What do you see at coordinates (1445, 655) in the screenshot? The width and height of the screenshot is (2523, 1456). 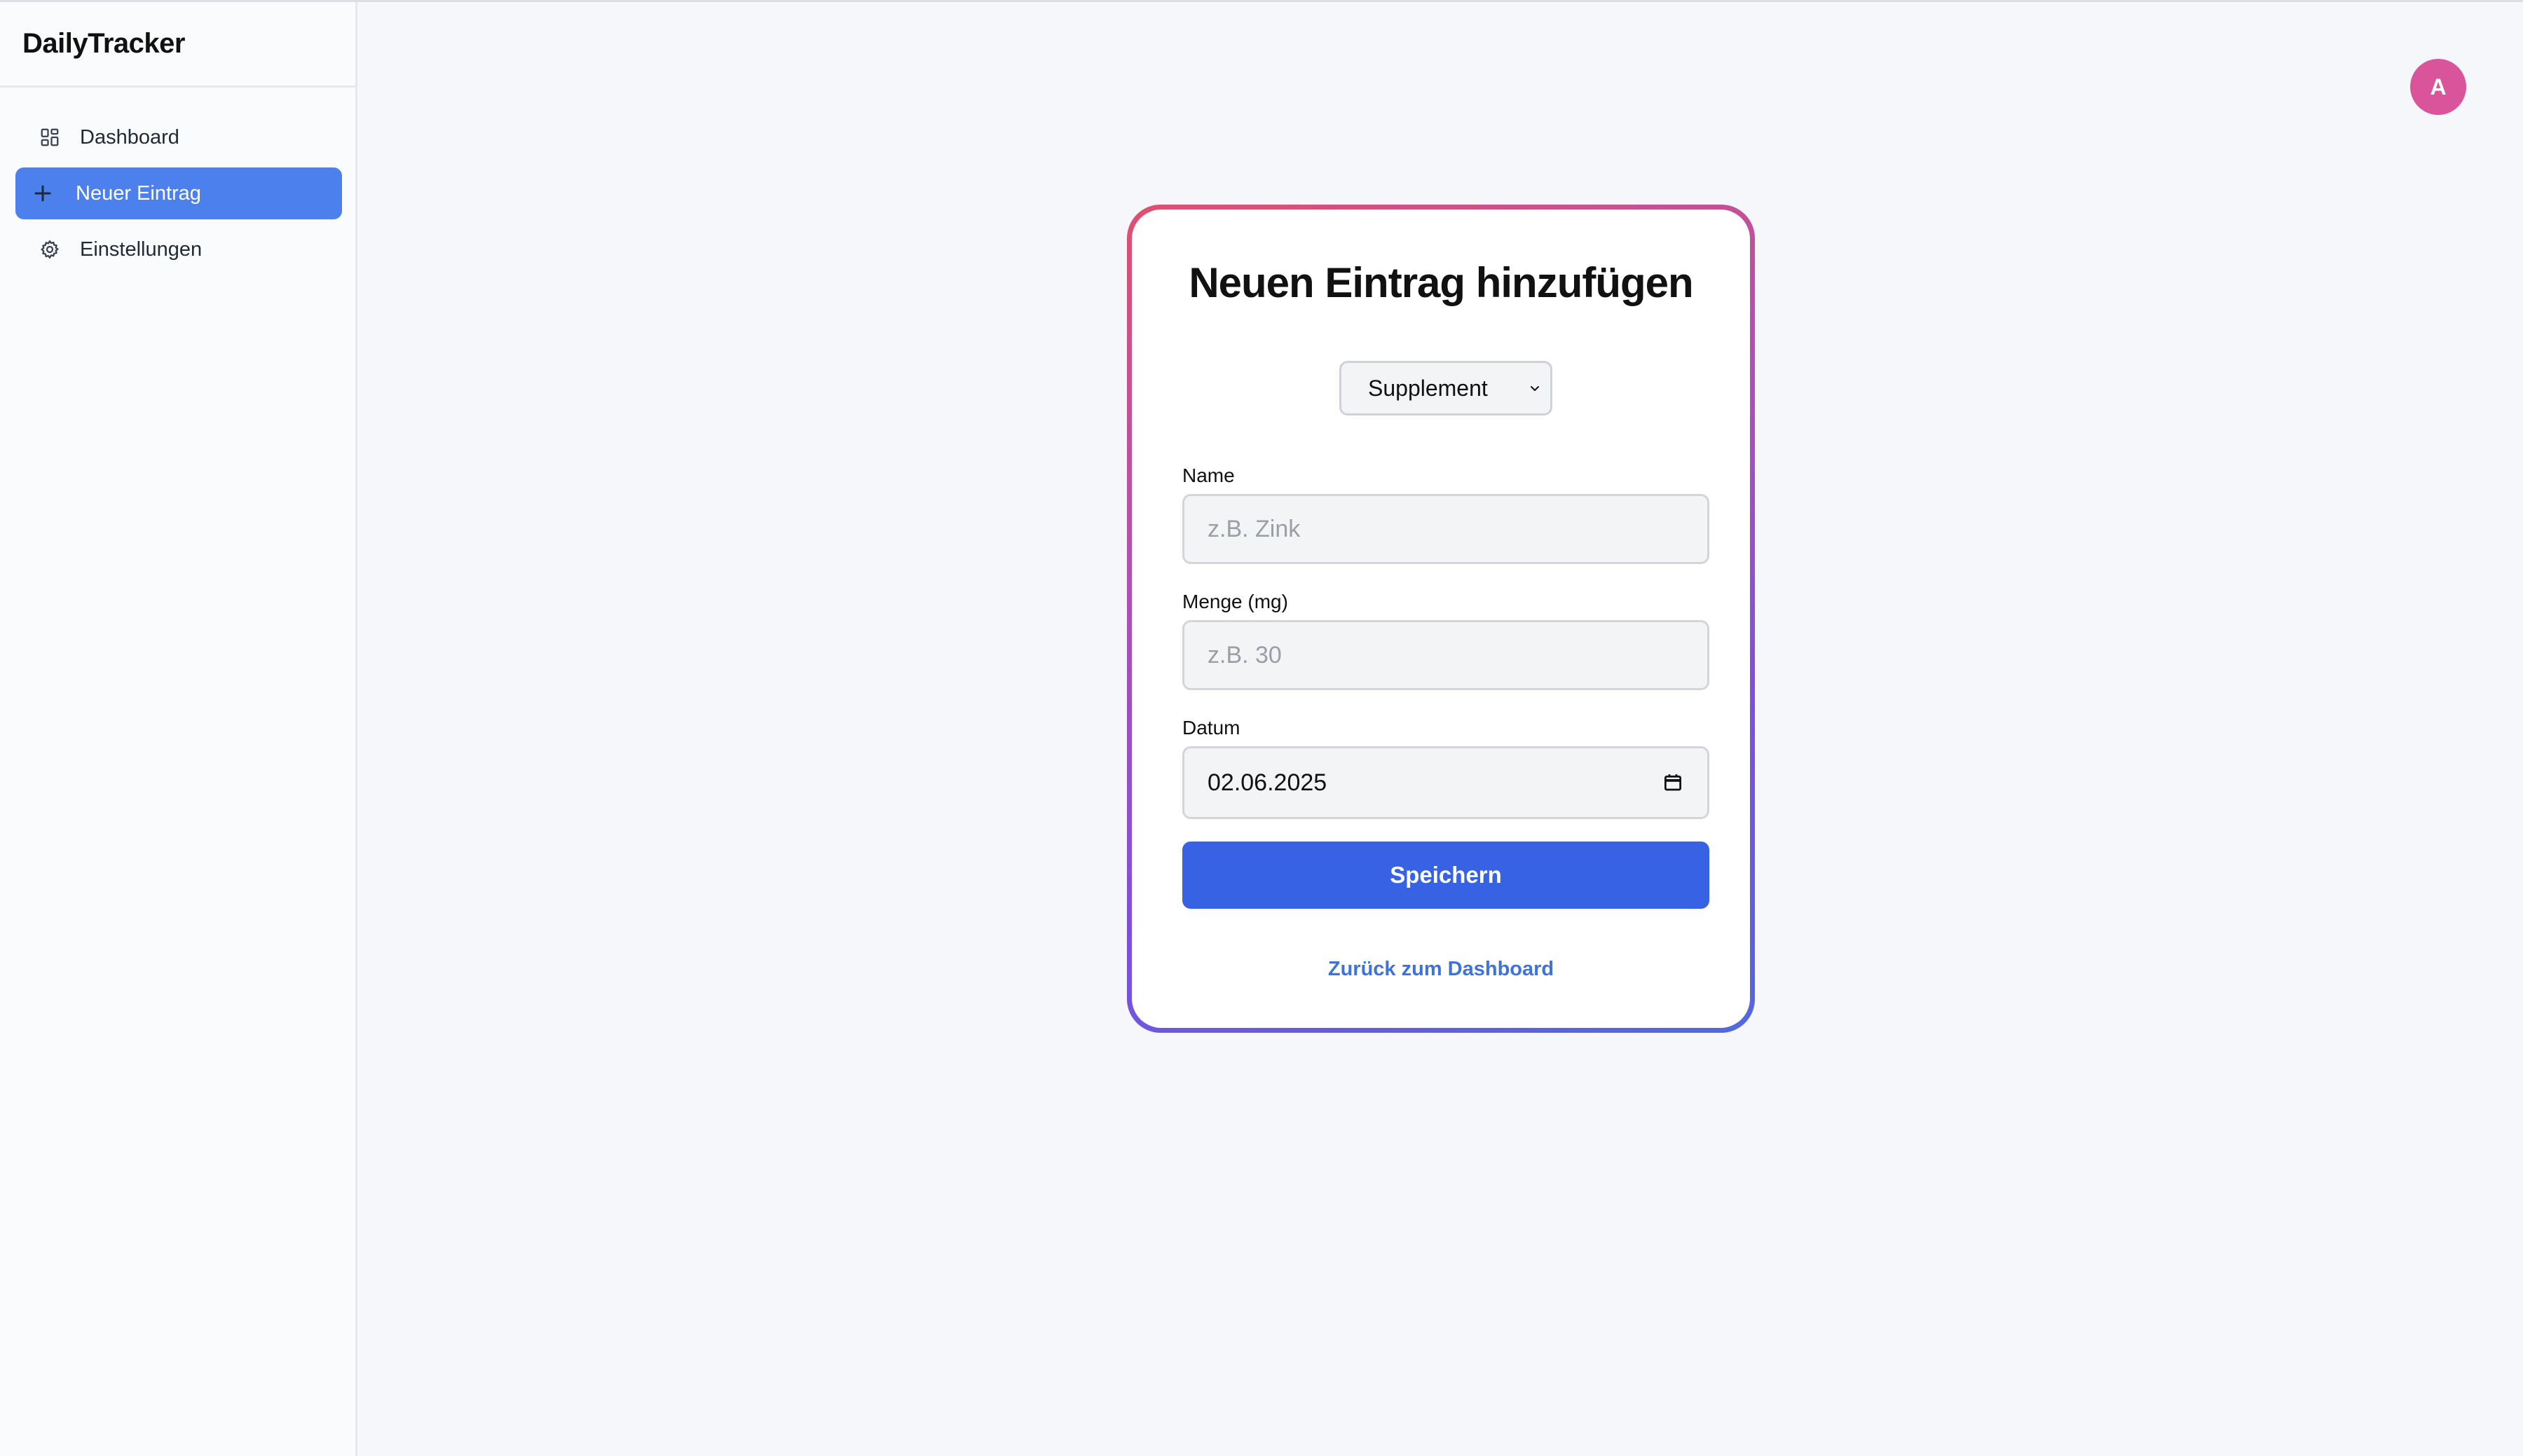 I see `amount-input: z.B. 30` at bounding box center [1445, 655].